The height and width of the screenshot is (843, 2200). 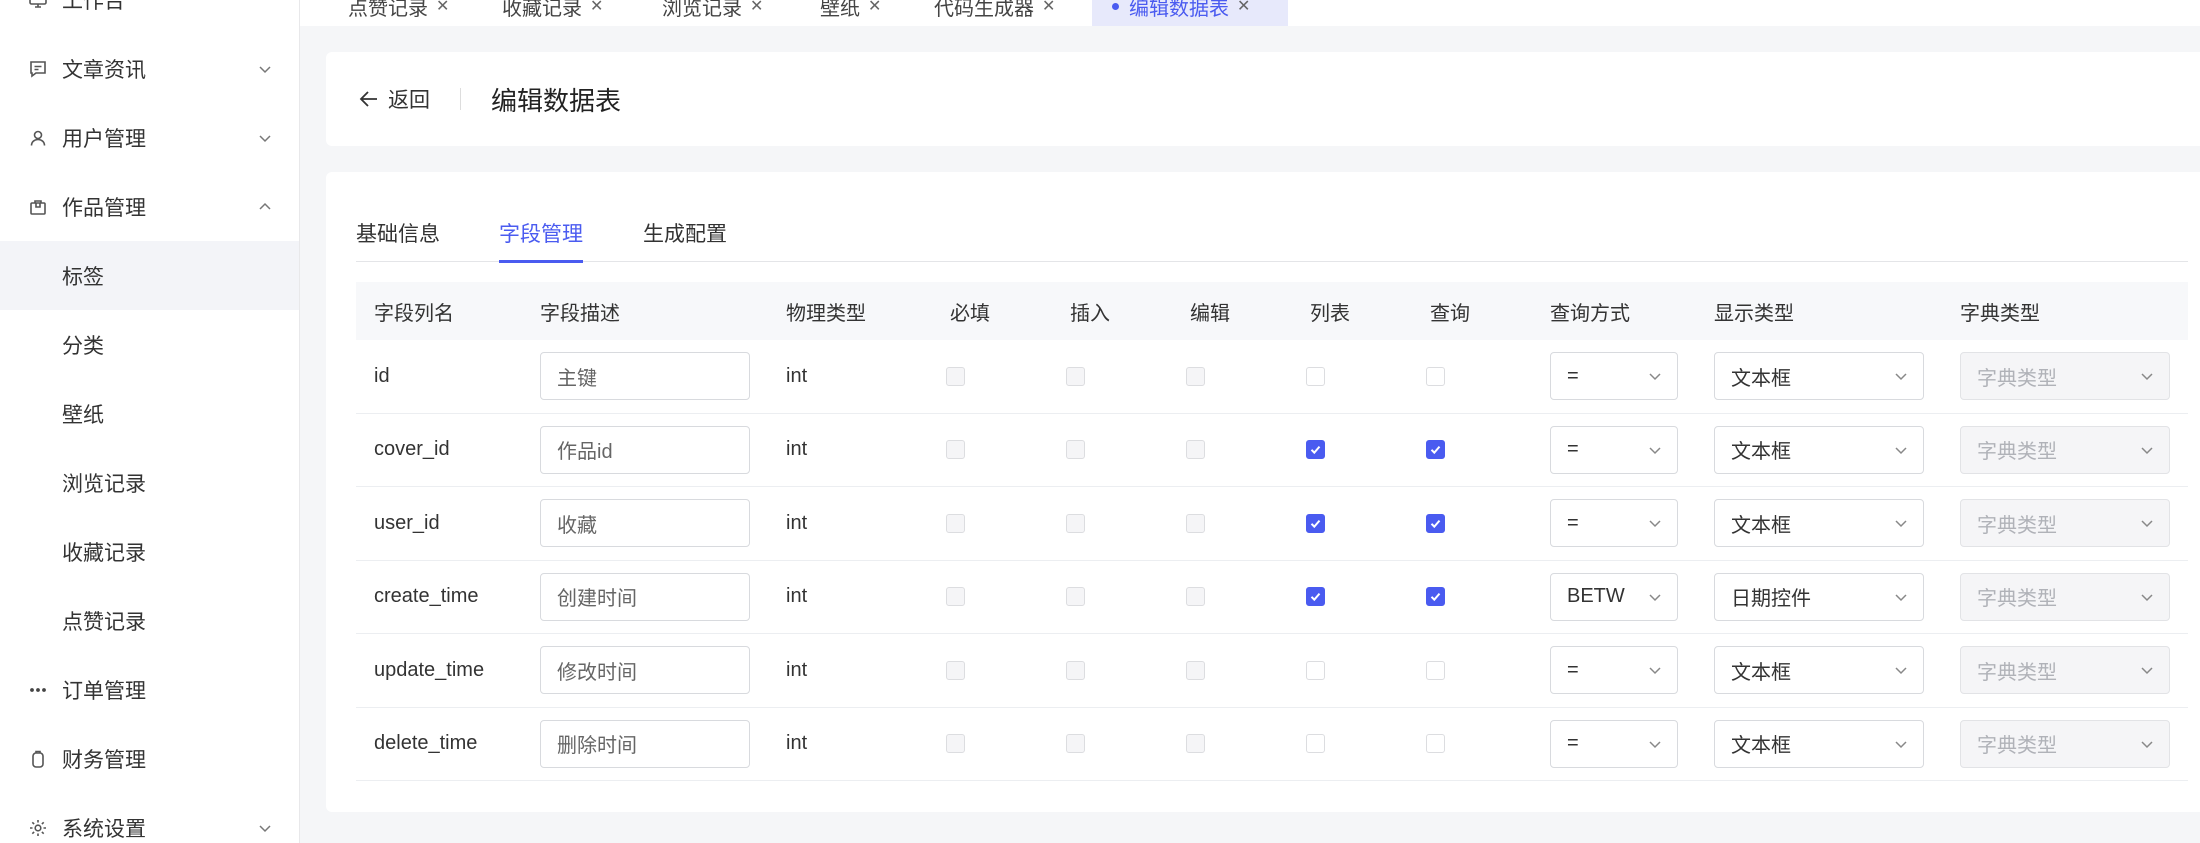 What do you see at coordinates (1272, 450) in the screenshot?
I see `table-row: cover_id 作品id int = 文本框 字典类型` at bounding box center [1272, 450].